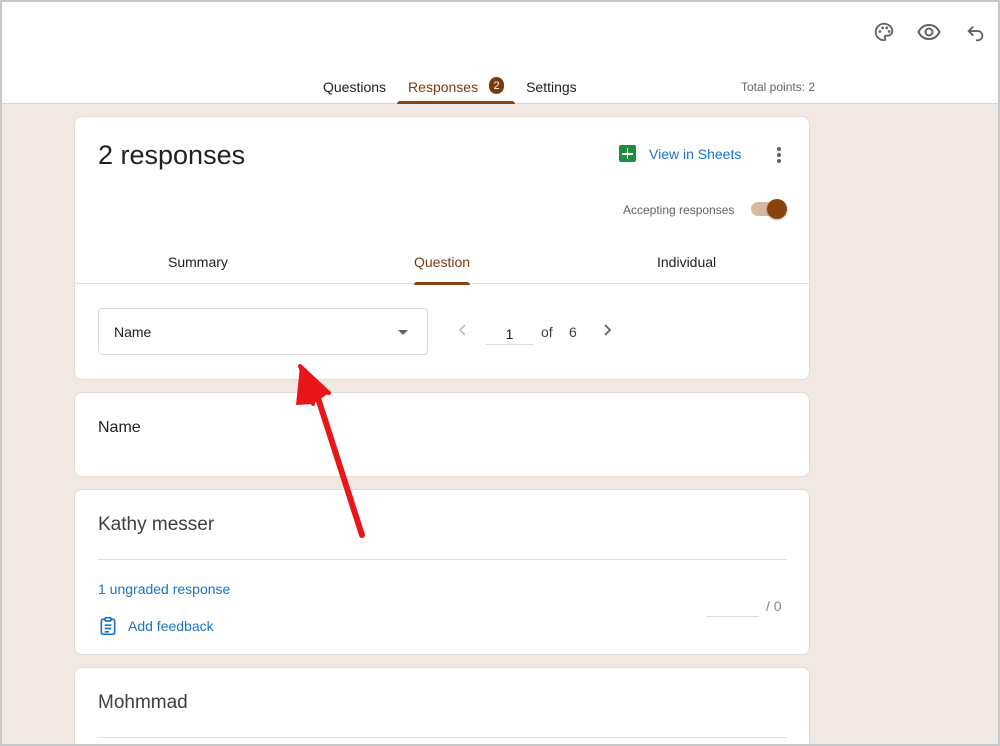 This screenshot has width=1000, height=746. I want to click on annotation-arrow, so click(330, 451).